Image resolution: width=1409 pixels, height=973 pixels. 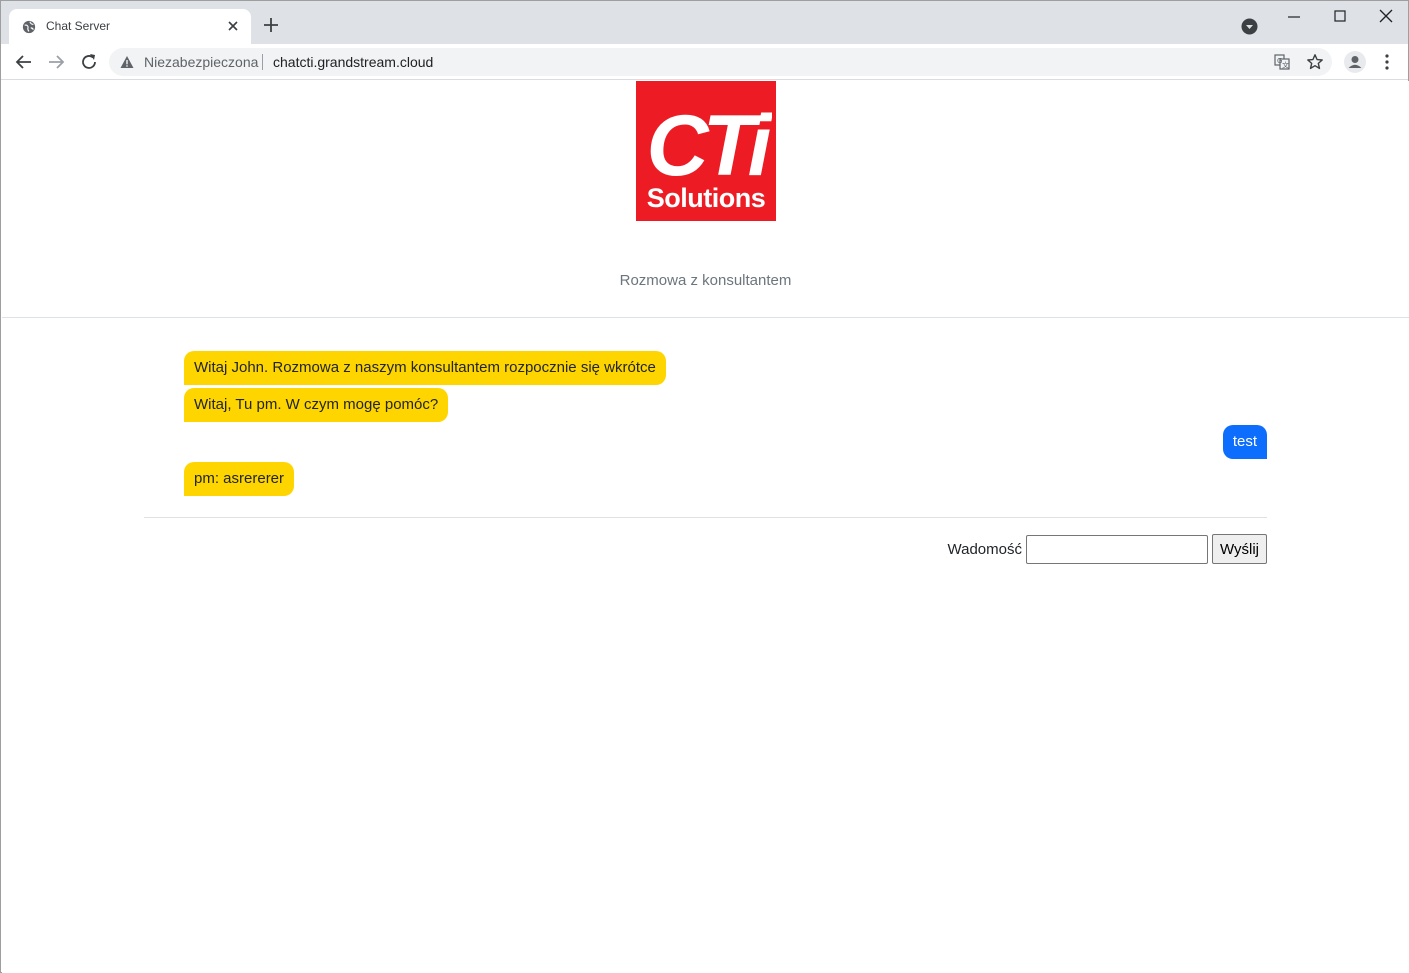 I want to click on tab-search-dropdown-icon, so click(x=1249, y=26).